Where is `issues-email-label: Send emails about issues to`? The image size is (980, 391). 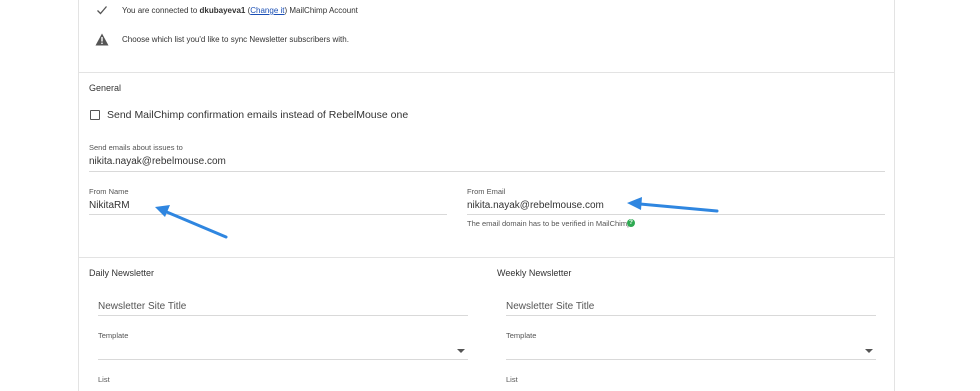 issues-email-label: Send emails about issues to is located at coordinates (136, 147).